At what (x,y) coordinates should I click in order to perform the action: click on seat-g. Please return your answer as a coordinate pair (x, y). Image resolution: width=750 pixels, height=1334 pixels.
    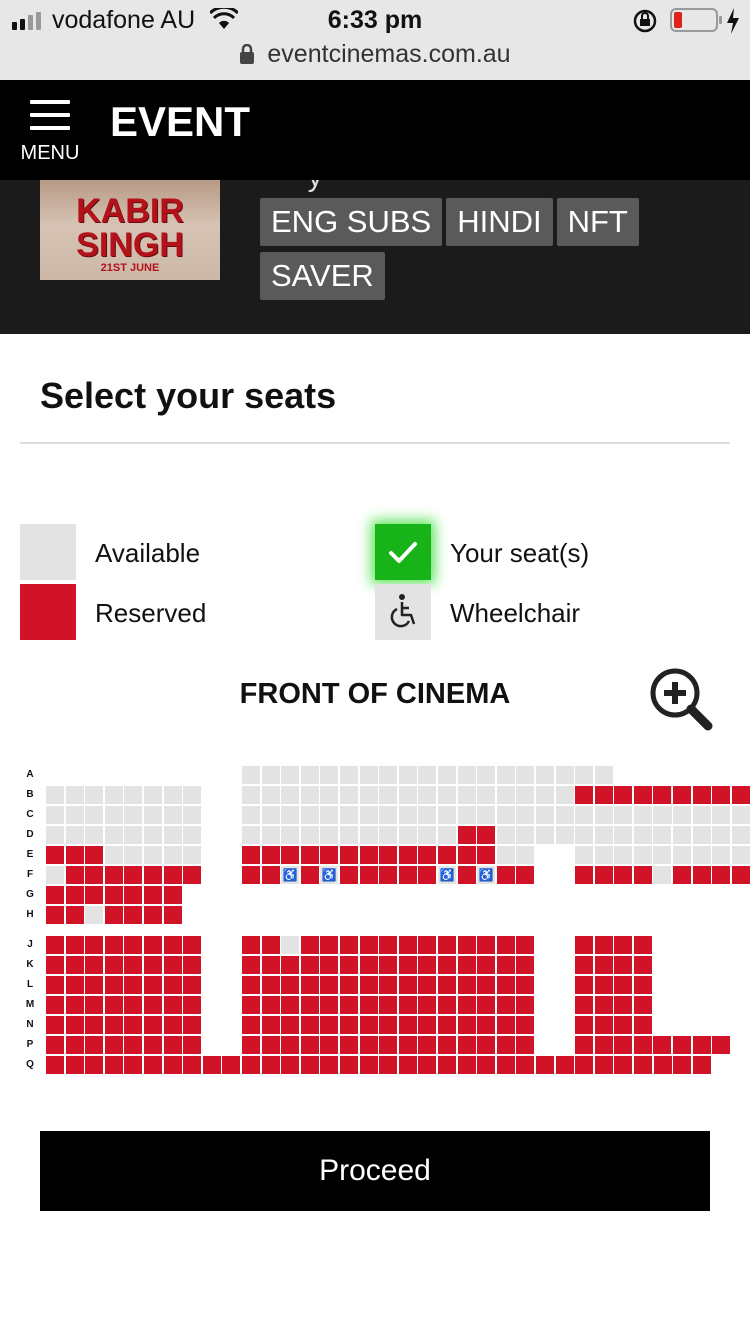
    Looking at the image, I should click on (55, 895).